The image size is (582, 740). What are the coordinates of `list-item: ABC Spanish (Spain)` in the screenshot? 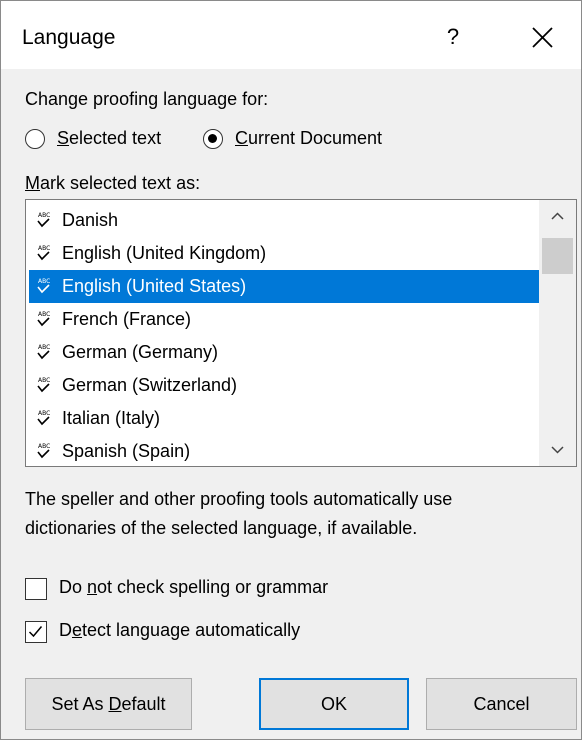 It's located at (285, 450).